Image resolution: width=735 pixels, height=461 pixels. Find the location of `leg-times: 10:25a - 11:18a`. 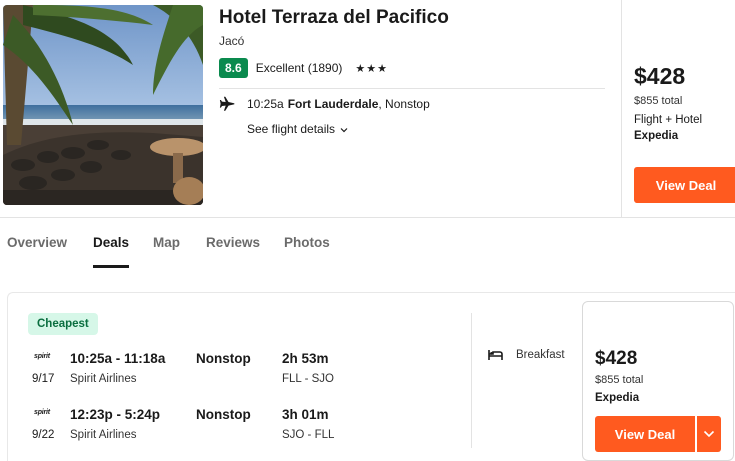

leg-times: 10:25a - 11:18a is located at coordinates (118, 358).